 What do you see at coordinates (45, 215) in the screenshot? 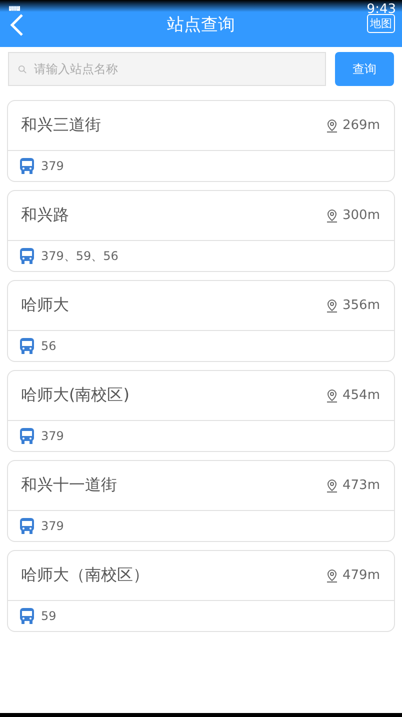
I see `station-name: 和兴路` at bounding box center [45, 215].